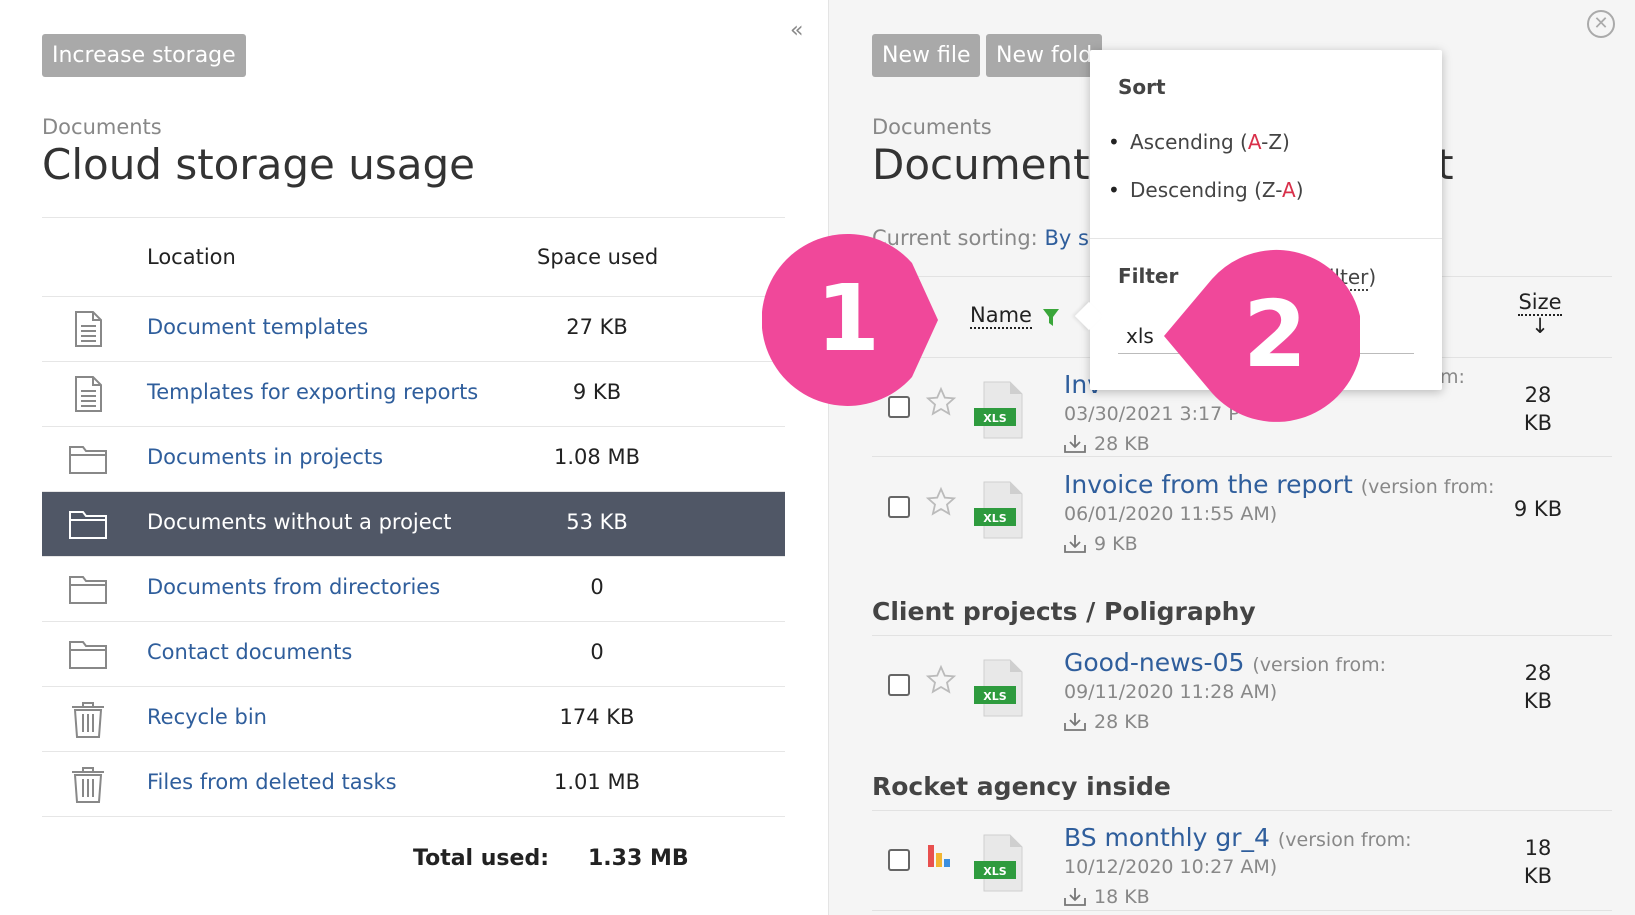  Describe the element at coordinates (796, 30) in the screenshot. I see `collapse-panel-icon: «` at that location.